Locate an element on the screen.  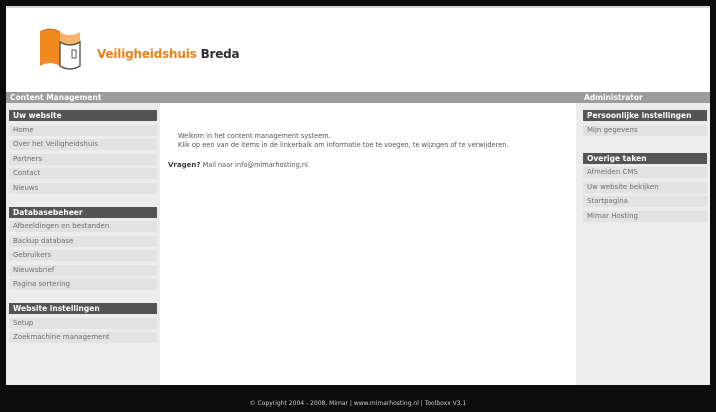
bottom-band is located at coordinates (358, 390).